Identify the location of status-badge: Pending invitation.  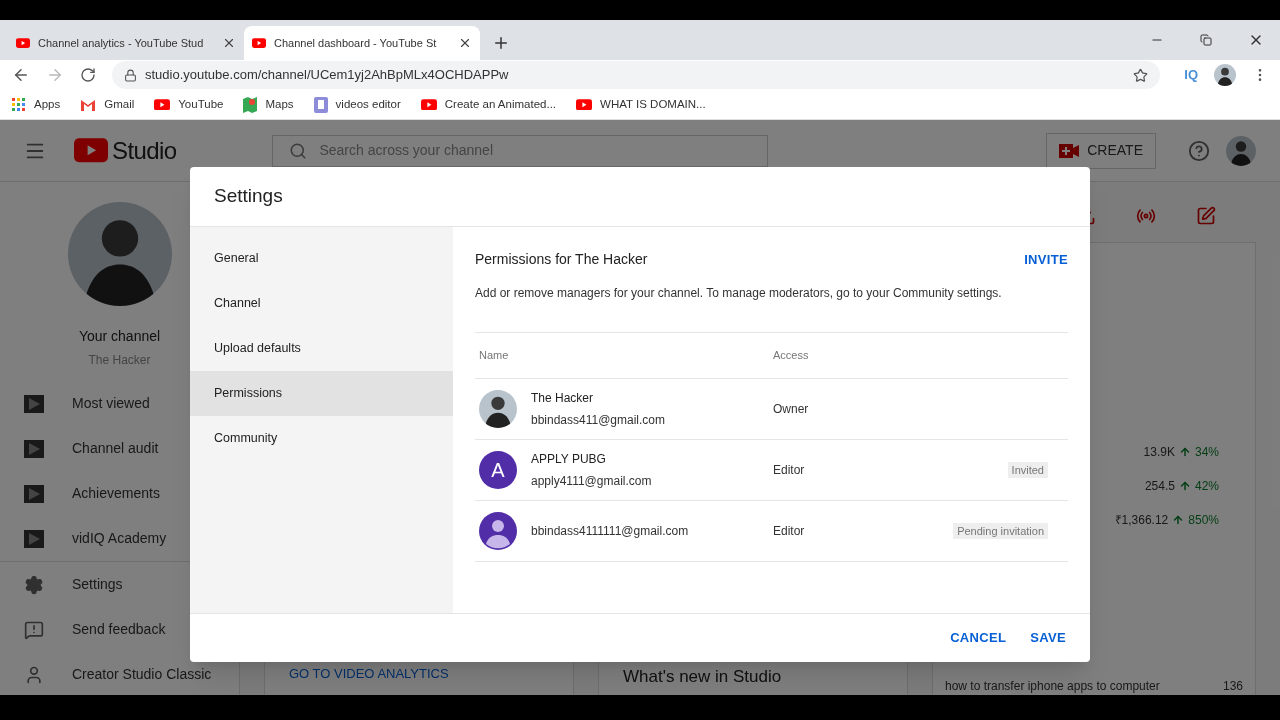
(1000, 531).